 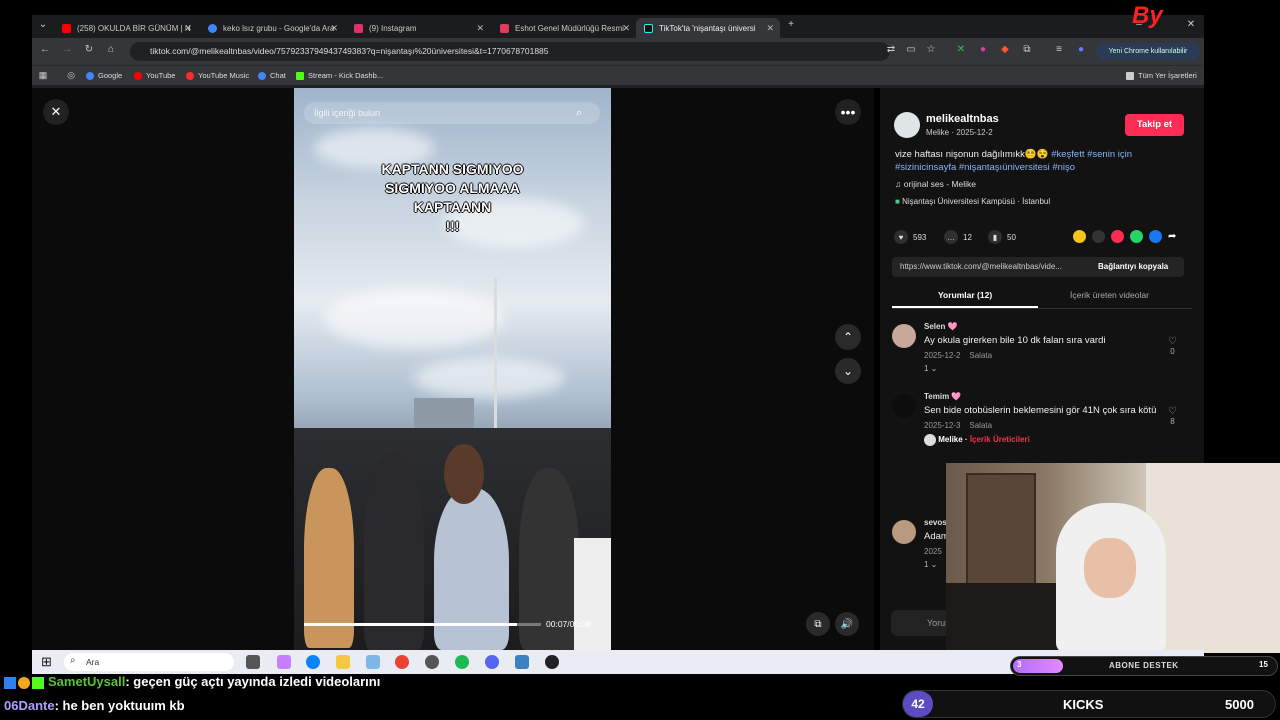 I want to click on spotify-icon, so click(x=462, y=662).